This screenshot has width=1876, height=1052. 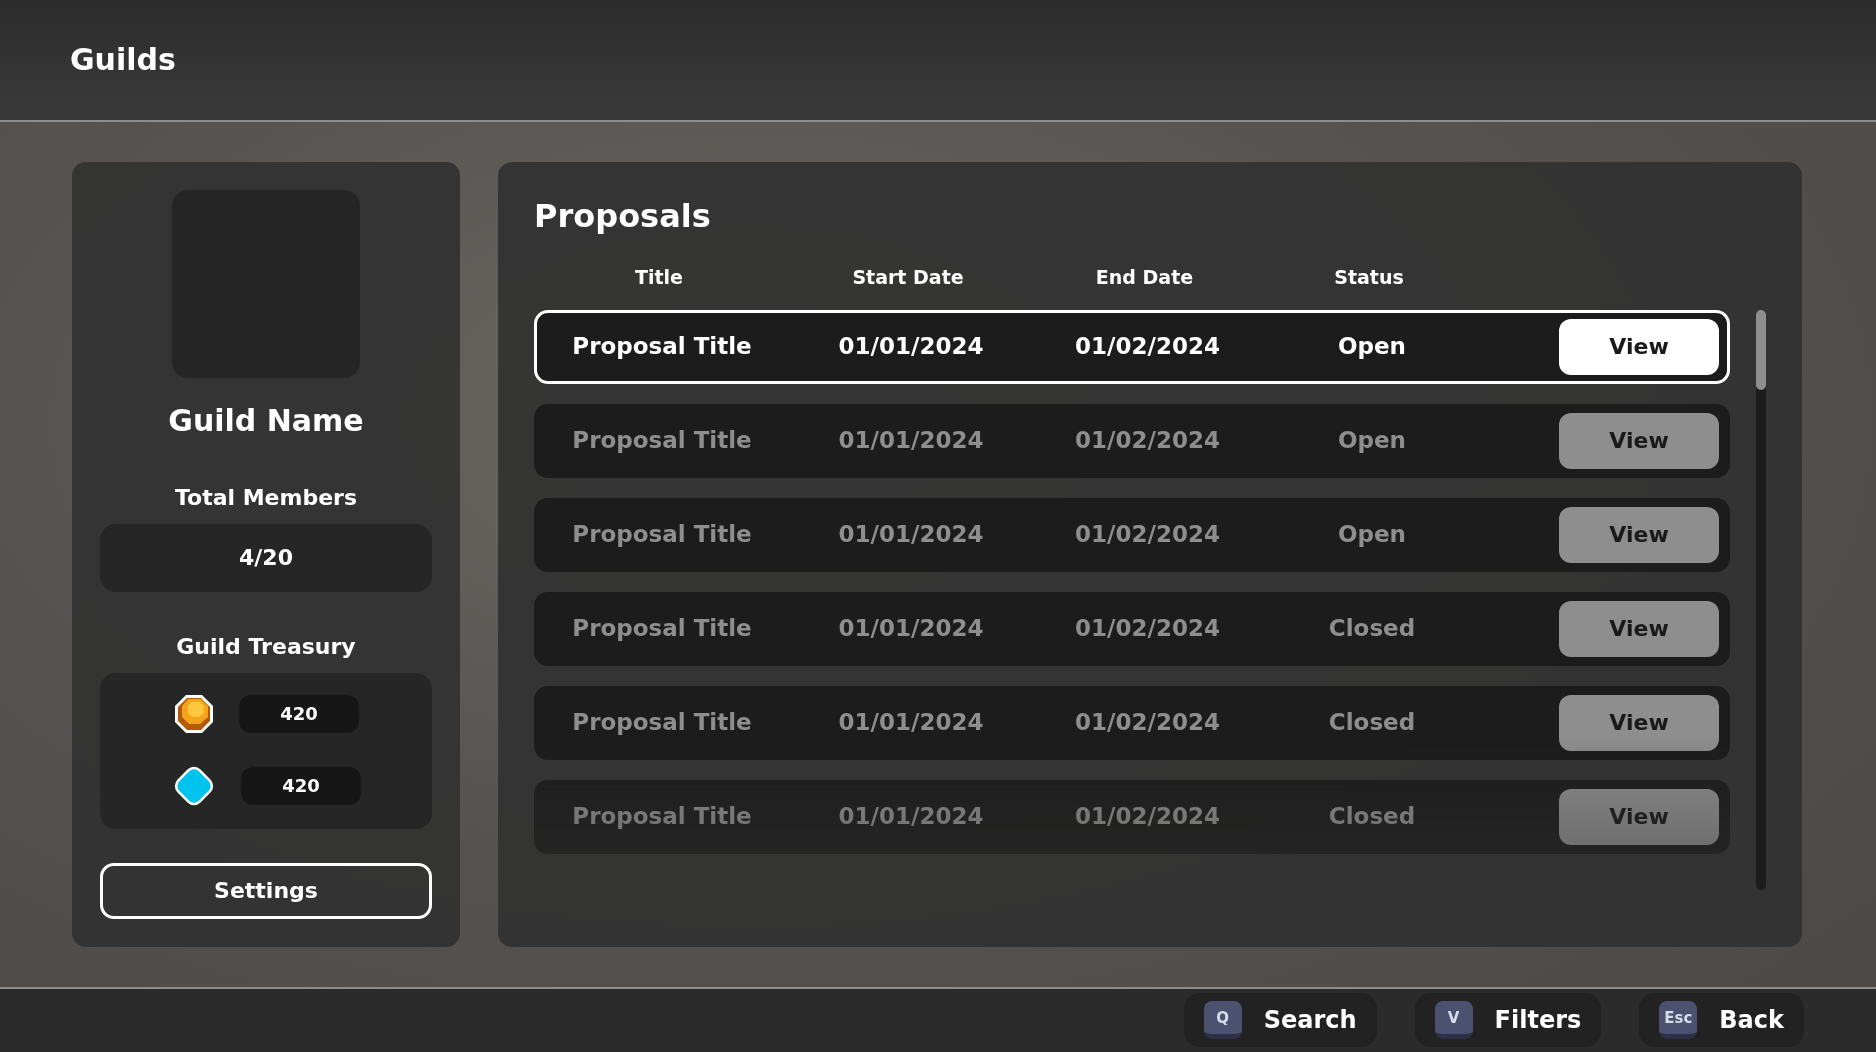 I want to click on button-label: Back, so click(x=1751, y=1021).